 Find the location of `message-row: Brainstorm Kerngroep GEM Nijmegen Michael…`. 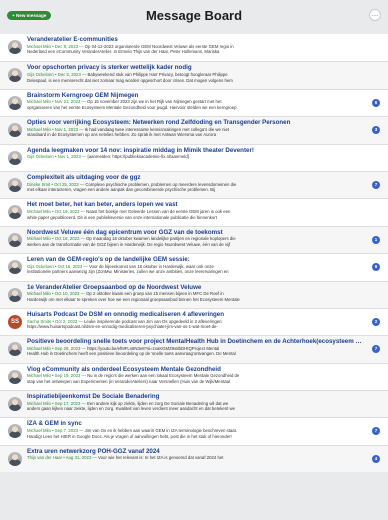

message-row: Brainstorm Kerngroep GEM Nijmegen Michael… is located at coordinates (194, 102).